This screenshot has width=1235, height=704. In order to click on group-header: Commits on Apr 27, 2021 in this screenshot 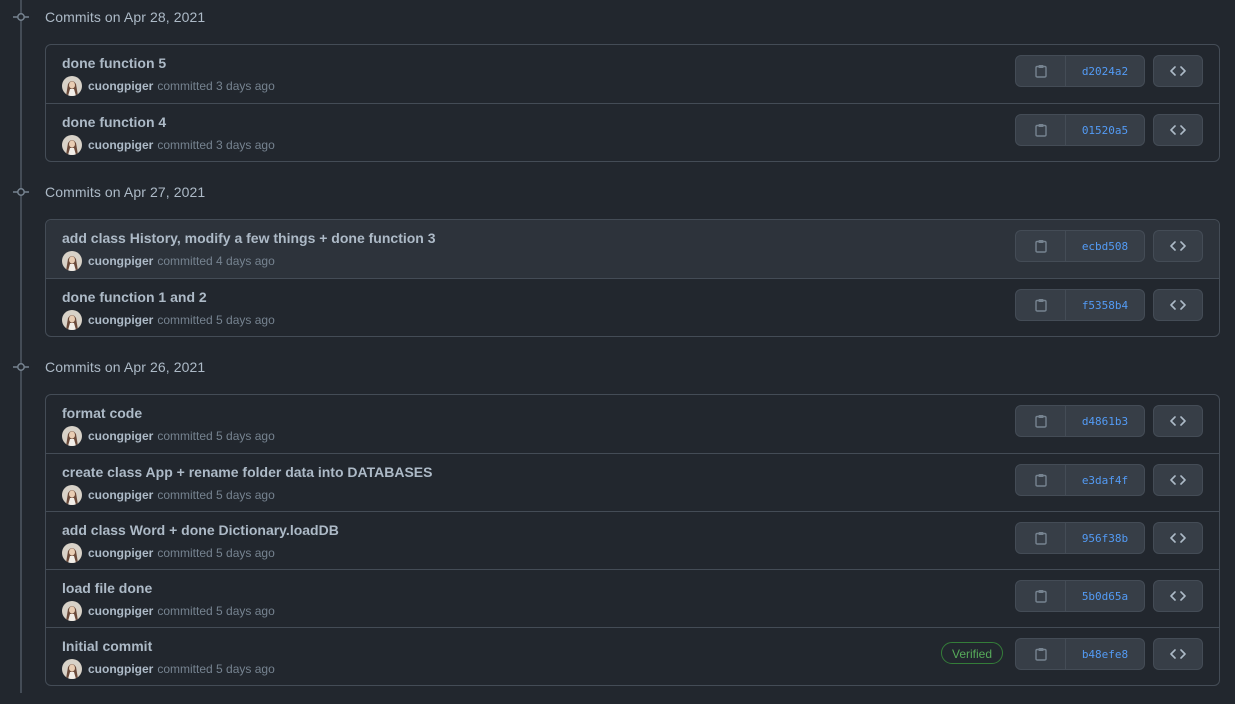, I will do `click(617, 192)`.